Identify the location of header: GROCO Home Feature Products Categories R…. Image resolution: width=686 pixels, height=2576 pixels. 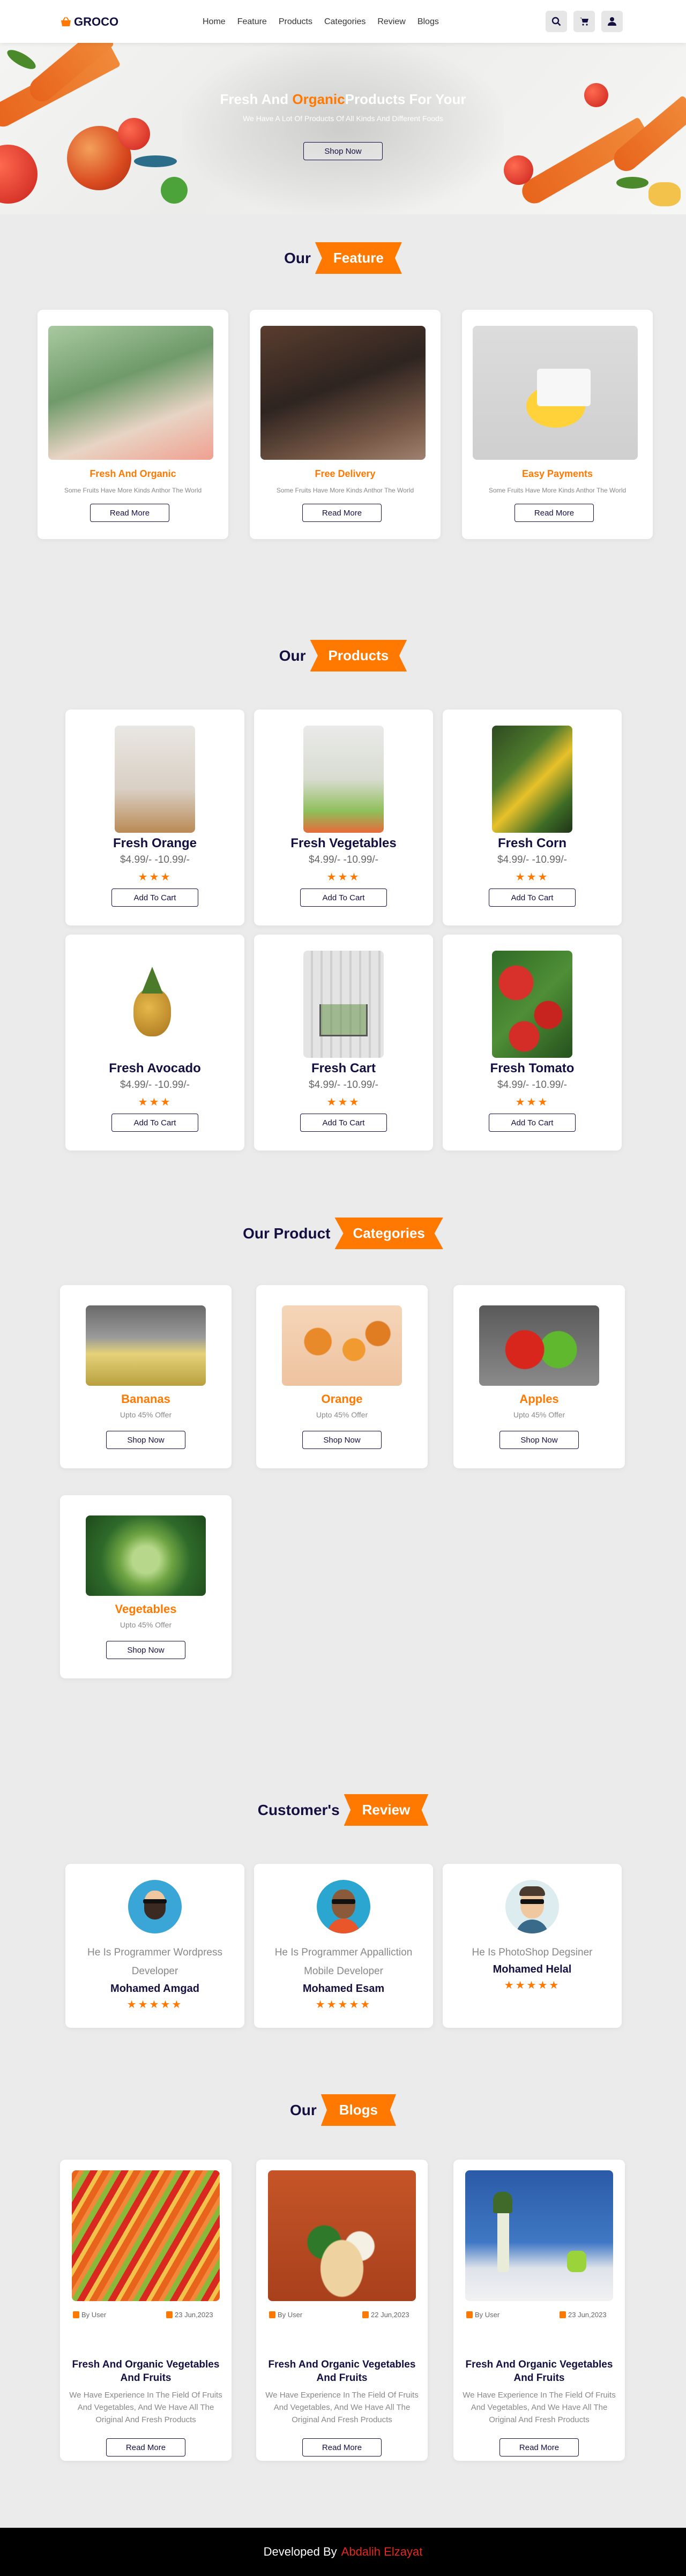
(343, 21).